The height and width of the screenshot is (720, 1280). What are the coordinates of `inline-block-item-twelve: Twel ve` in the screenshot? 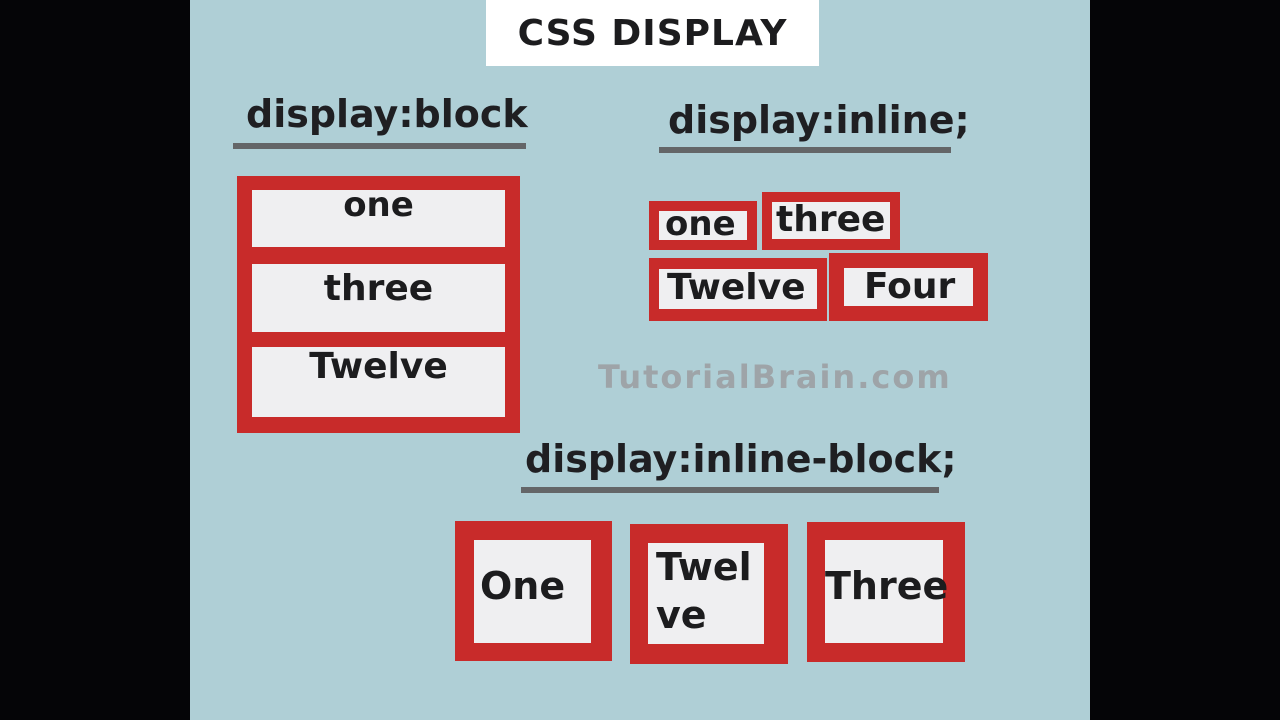 It's located at (706, 593).